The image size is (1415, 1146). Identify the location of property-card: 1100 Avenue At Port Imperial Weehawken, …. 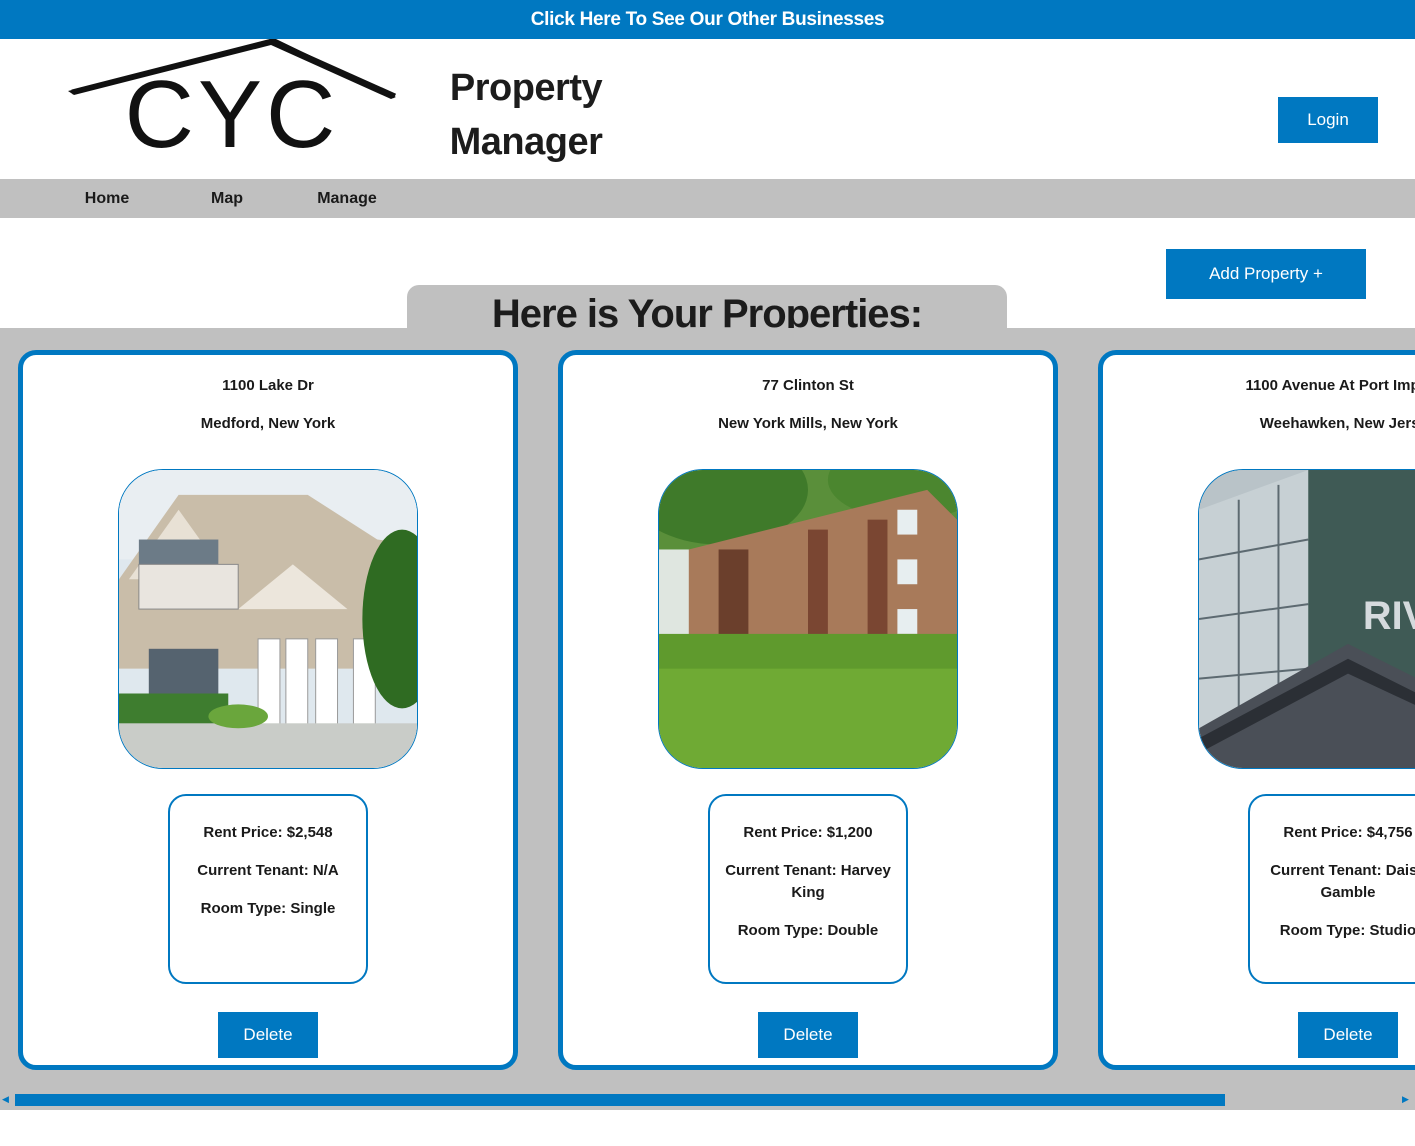
(1256, 710).